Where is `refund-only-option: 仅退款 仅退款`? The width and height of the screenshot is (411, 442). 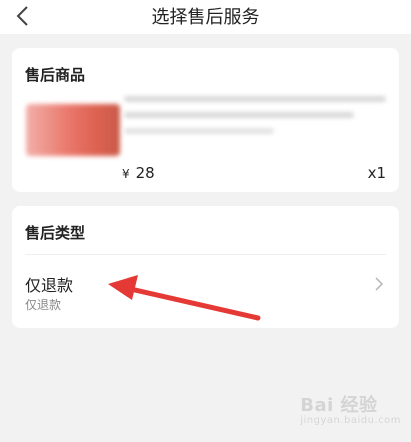 refund-only-option: 仅退款 仅退款 is located at coordinates (205, 290).